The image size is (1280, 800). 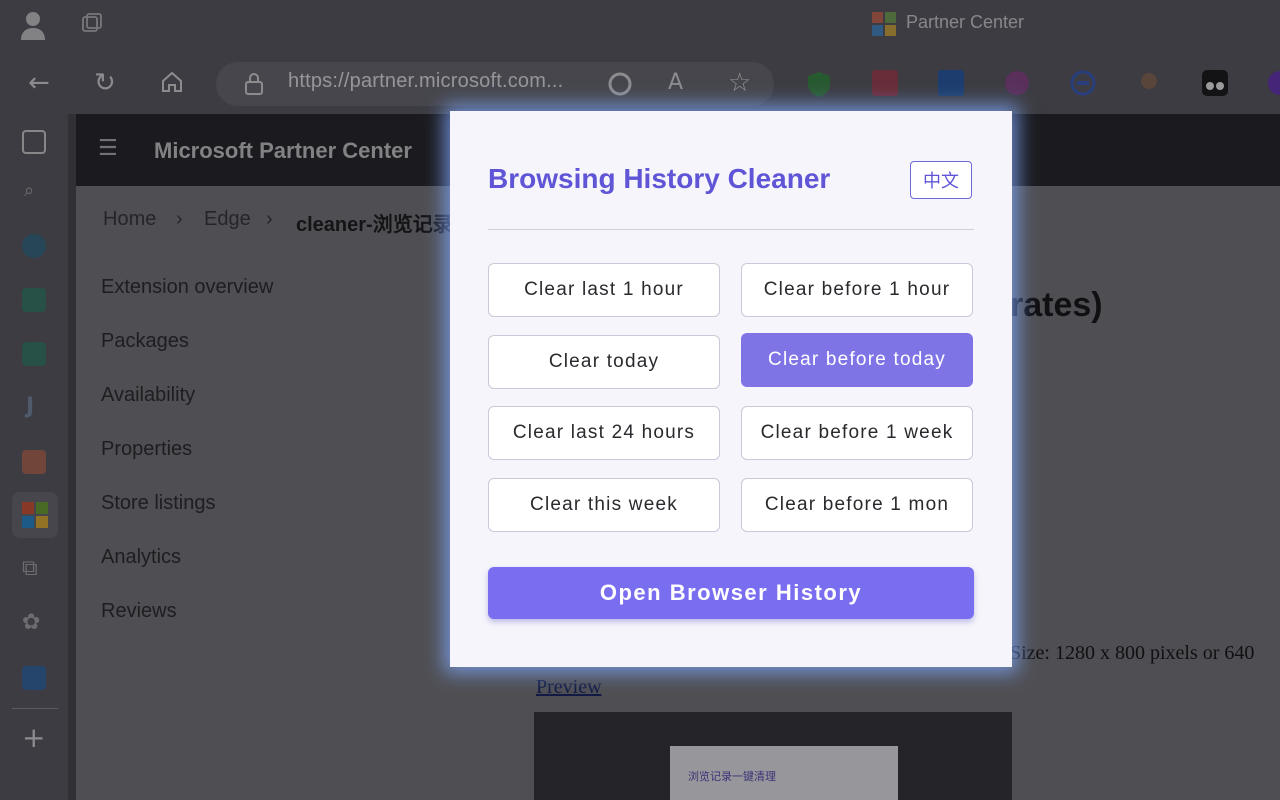 What do you see at coordinates (731, 593) in the screenshot?
I see `open-browser-history-button: Open Browser History` at bounding box center [731, 593].